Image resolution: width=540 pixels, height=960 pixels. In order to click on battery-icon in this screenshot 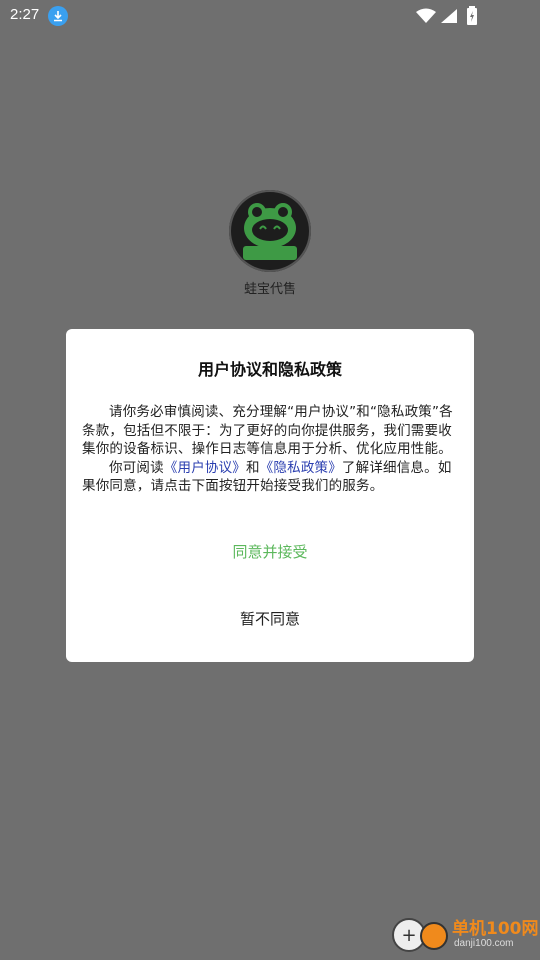, I will do `click(472, 15)`.